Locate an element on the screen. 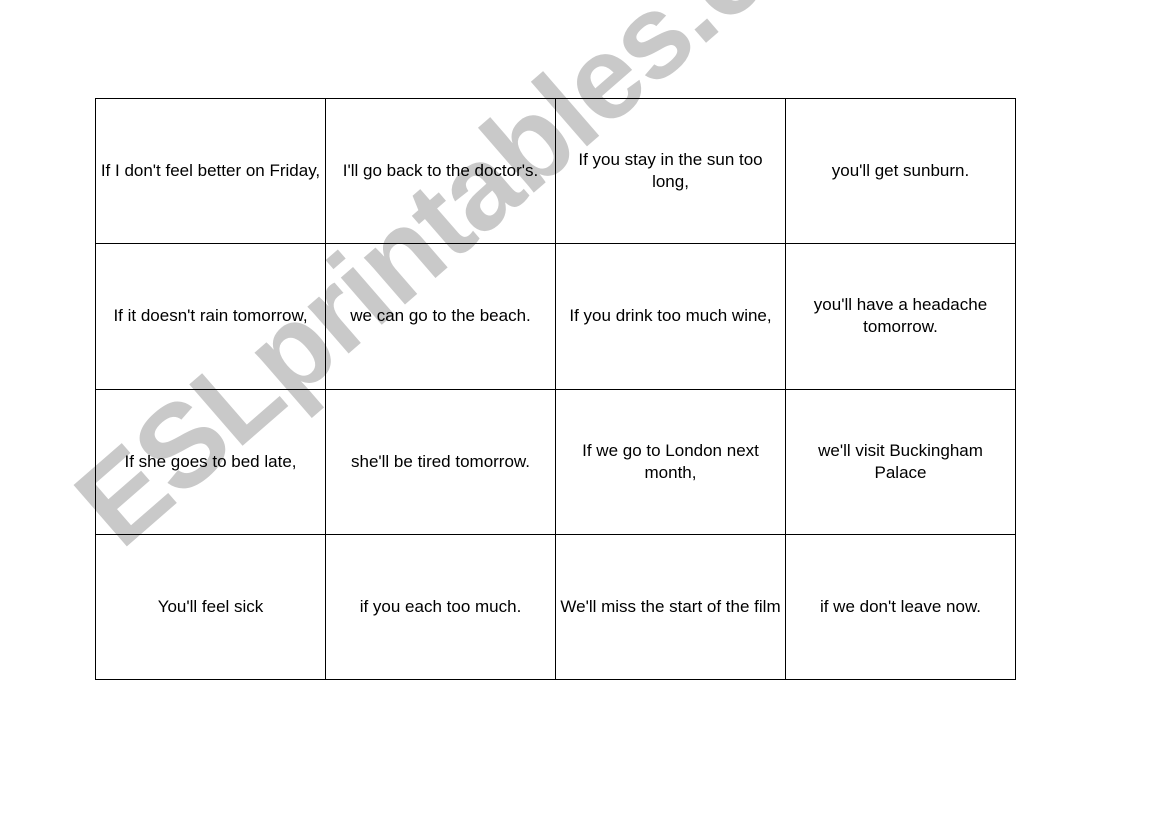 This screenshot has height=821, width=1169. card-cell: you'll have a headache tomorrow. is located at coordinates (900, 316).